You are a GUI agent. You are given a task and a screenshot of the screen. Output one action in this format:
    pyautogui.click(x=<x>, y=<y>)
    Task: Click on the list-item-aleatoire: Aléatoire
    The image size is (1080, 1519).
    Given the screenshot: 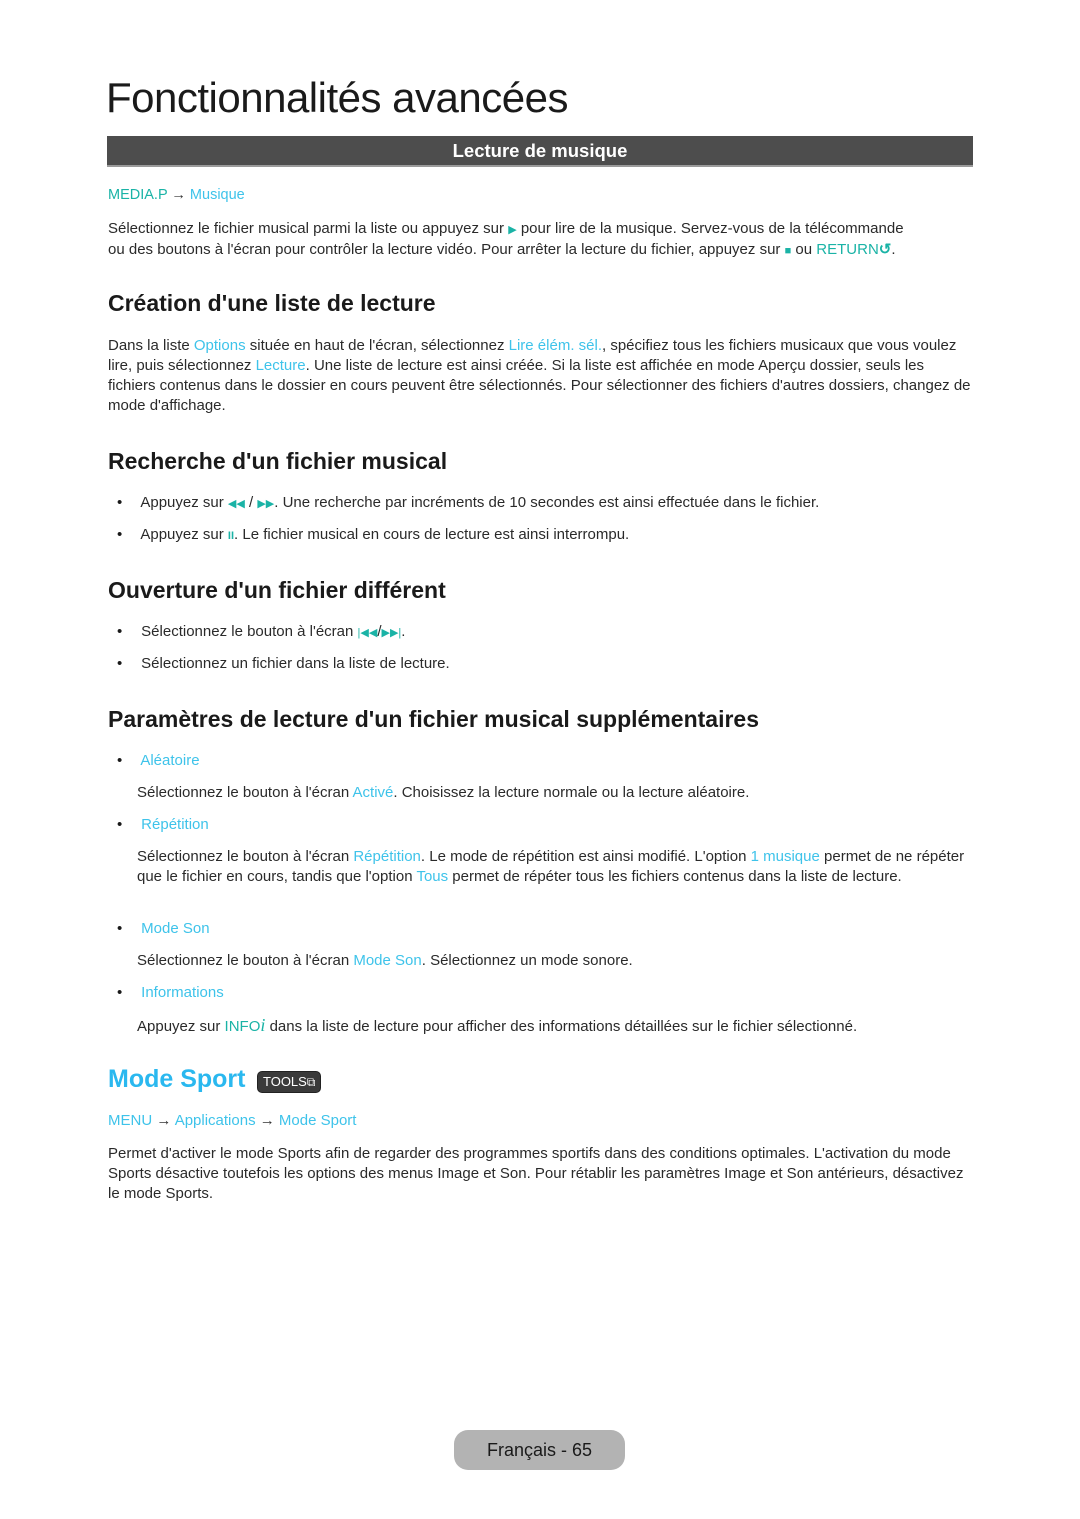 What is the action you would take?
    pyautogui.click(x=158, y=761)
    